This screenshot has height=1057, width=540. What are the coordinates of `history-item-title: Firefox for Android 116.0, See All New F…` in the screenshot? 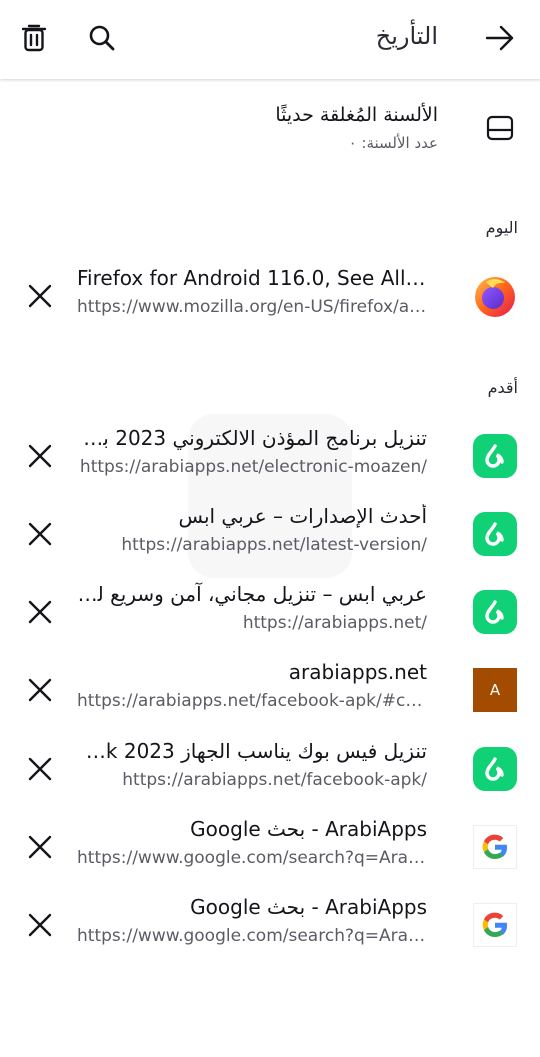 It's located at (252, 278).